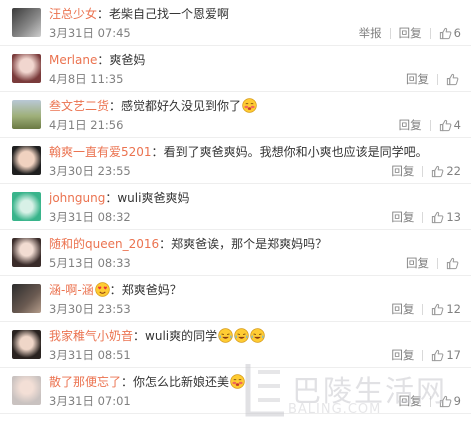 The width and height of the screenshot is (471, 422). Describe the element at coordinates (457, 125) in the screenshot. I see `like-count: 4` at that location.